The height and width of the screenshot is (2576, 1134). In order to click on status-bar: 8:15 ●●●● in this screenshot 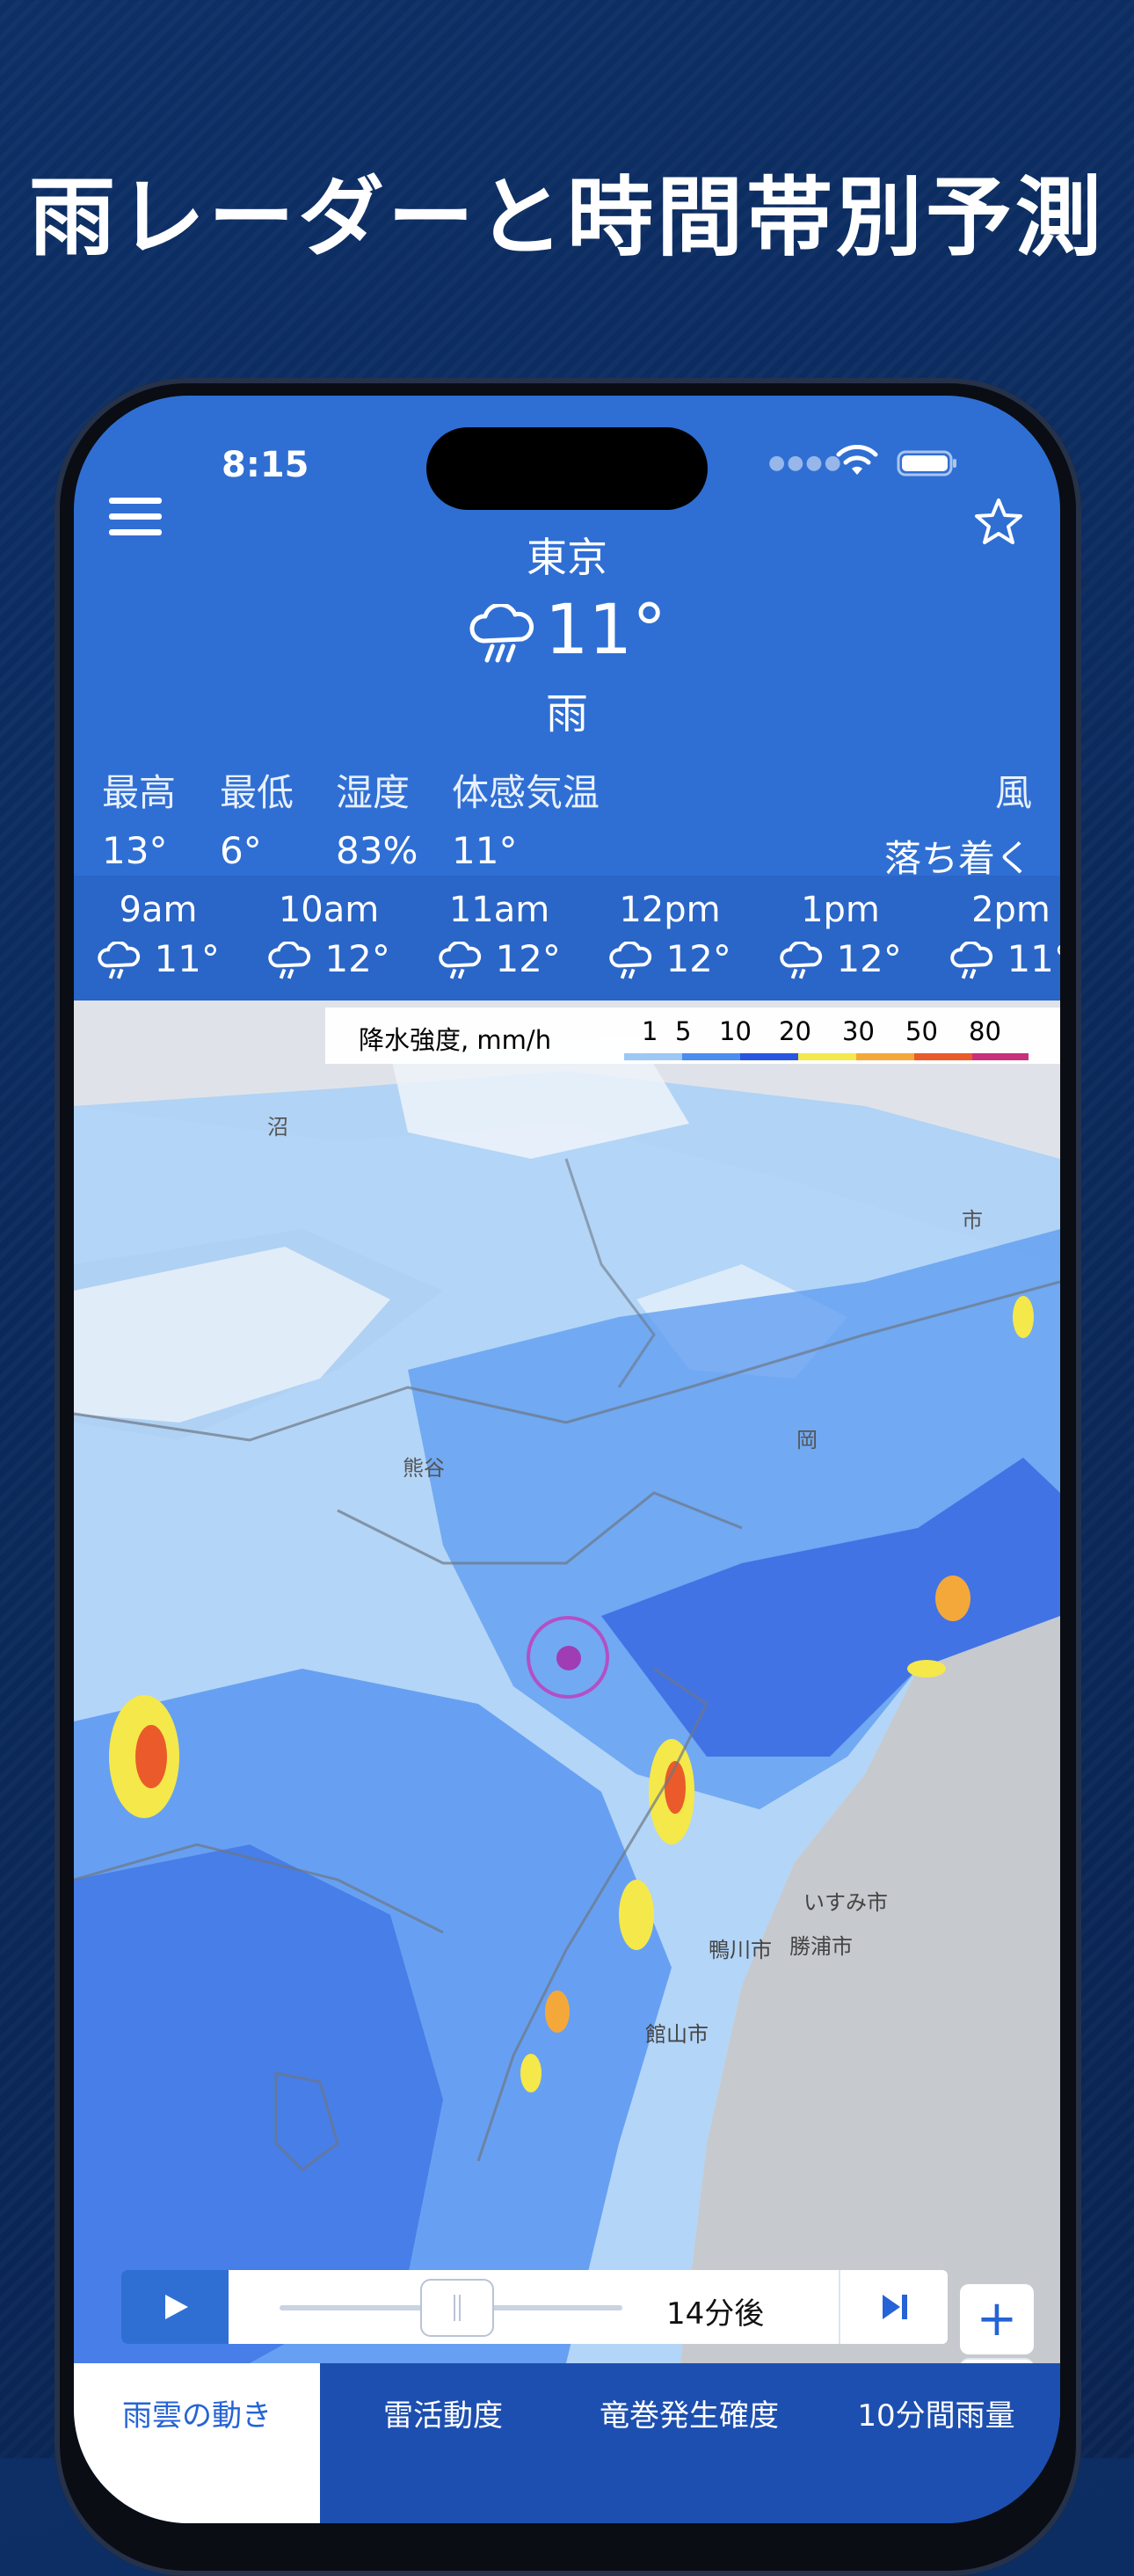, I will do `click(567, 453)`.